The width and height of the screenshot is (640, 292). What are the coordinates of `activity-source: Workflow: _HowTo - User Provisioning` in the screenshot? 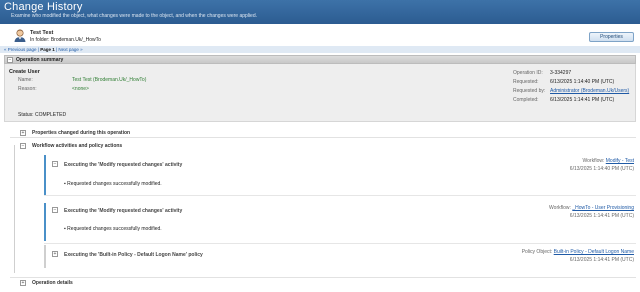 It's located at (591, 208).